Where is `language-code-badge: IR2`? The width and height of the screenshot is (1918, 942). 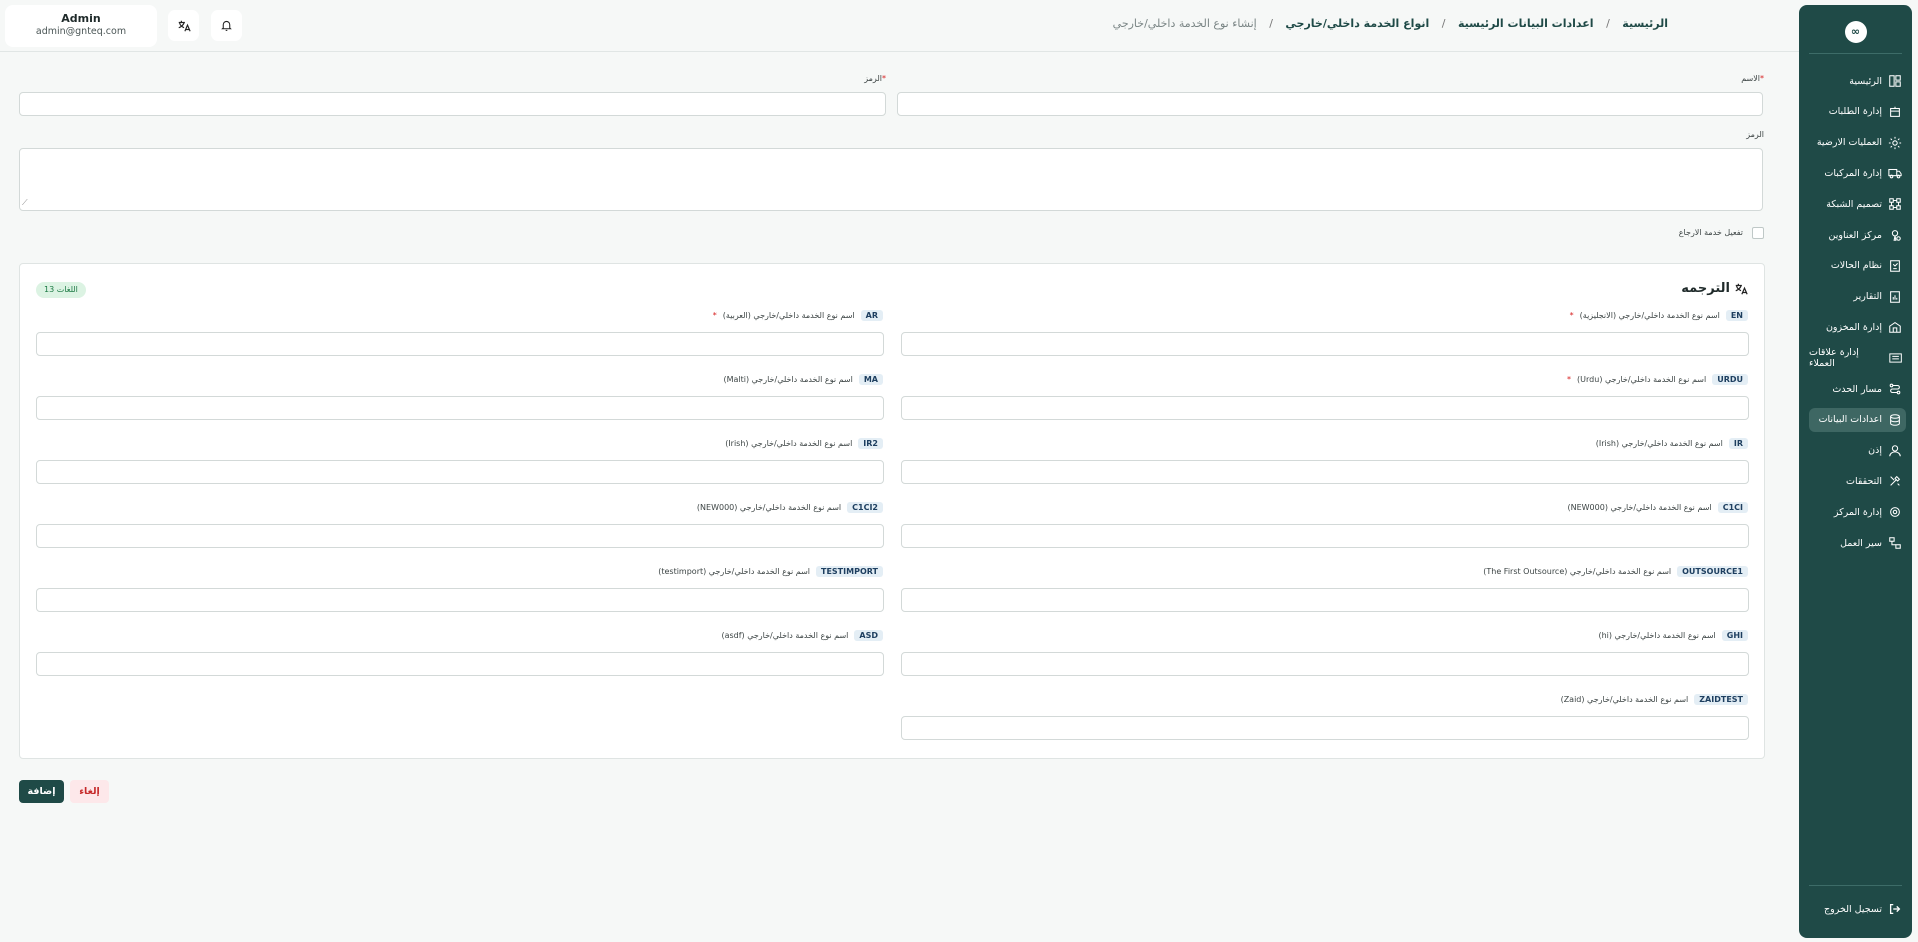 language-code-badge: IR2 is located at coordinates (870, 443).